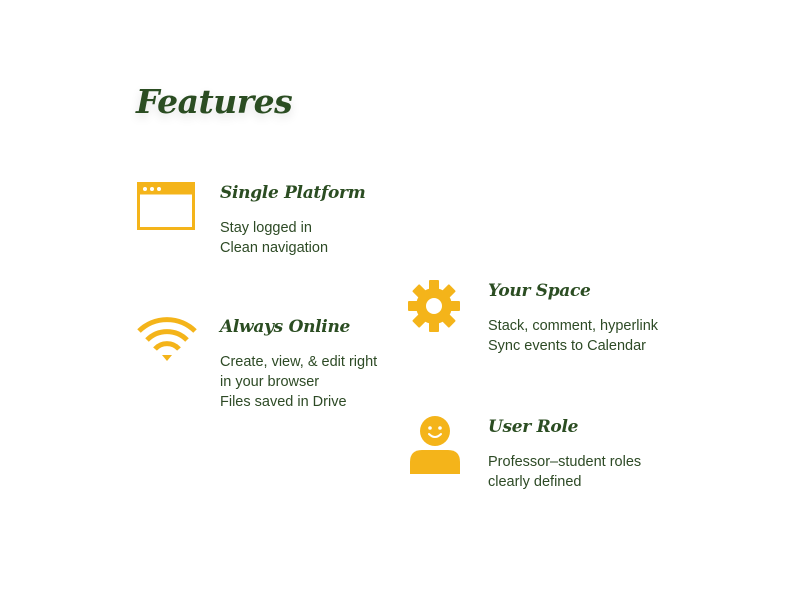 The width and height of the screenshot is (800, 600). Describe the element at coordinates (539, 291) in the screenshot. I see `feature-title: Your Space` at that location.